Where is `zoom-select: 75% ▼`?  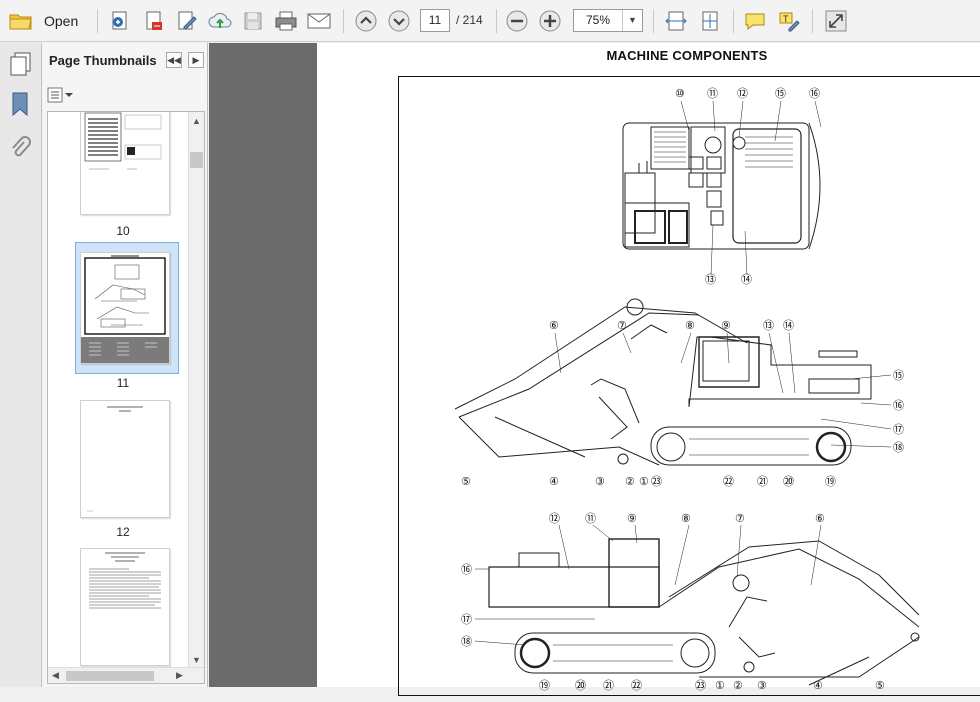 zoom-select: 75% ▼ is located at coordinates (608, 20).